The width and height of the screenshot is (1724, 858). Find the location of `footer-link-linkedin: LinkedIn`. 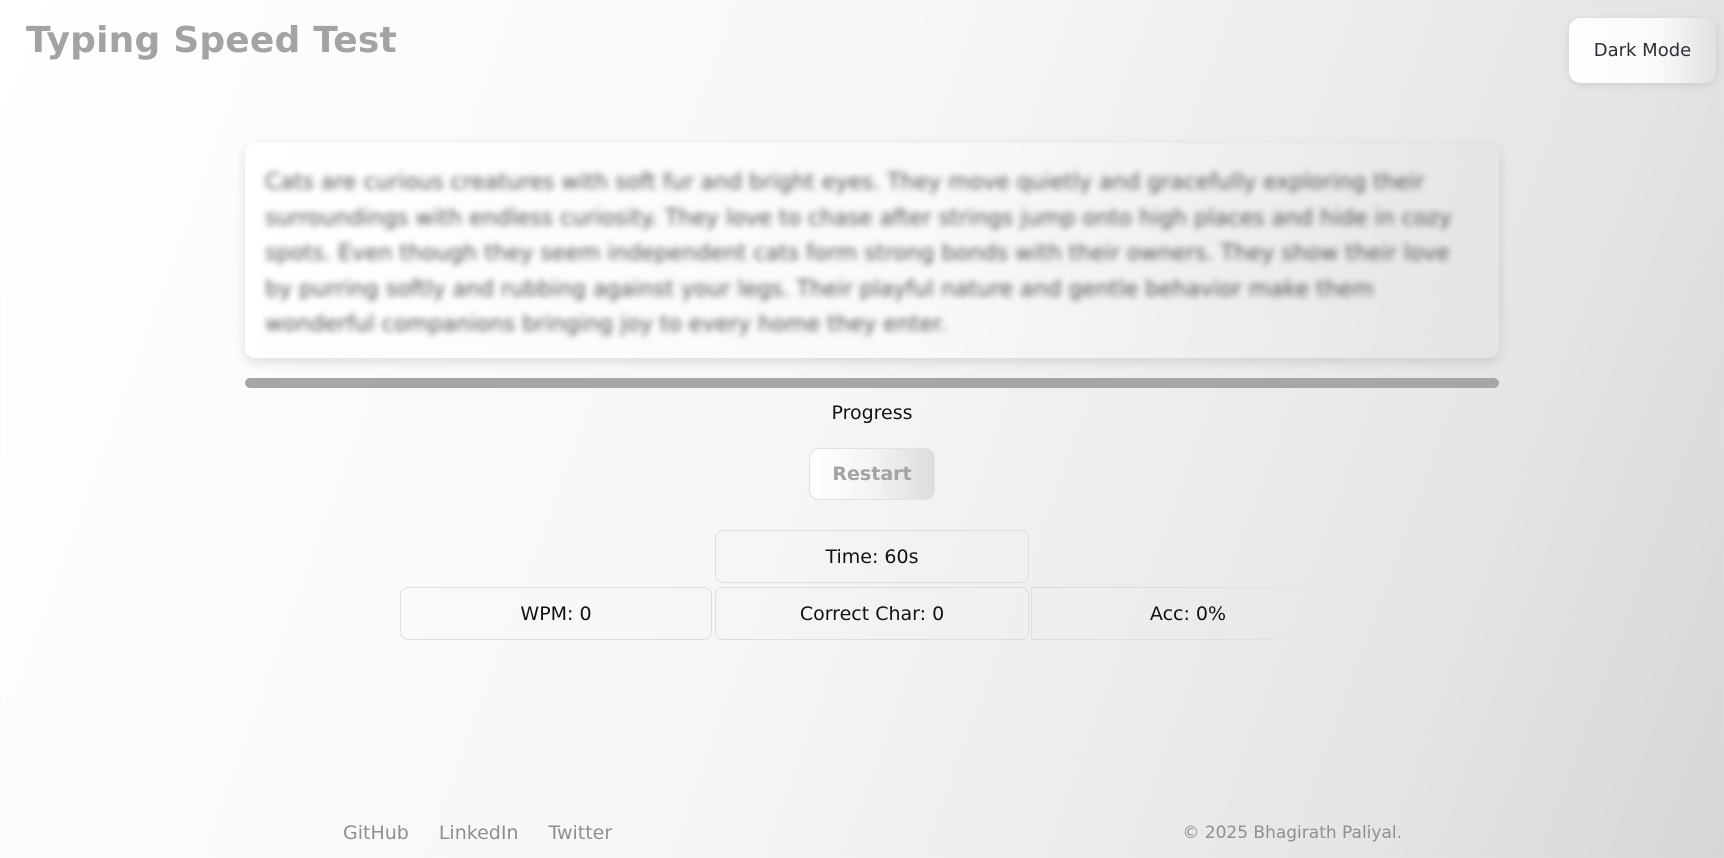

footer-link-linkedin: LinkedIn is located at coordinates (479, 833).